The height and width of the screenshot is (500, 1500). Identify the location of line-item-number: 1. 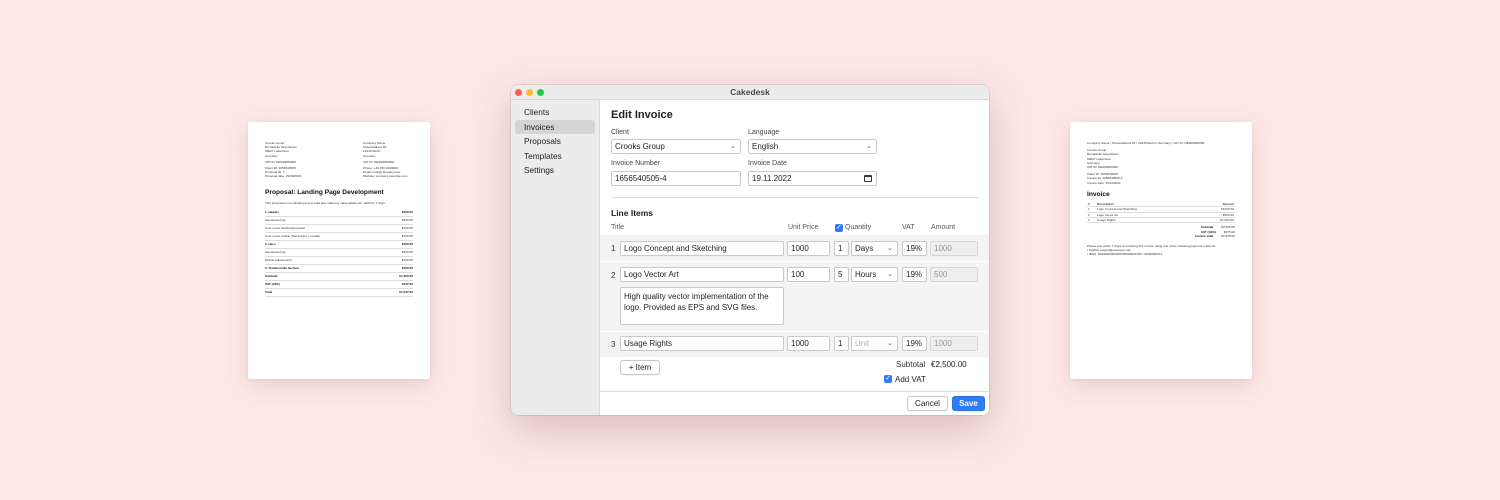
(613, 248).